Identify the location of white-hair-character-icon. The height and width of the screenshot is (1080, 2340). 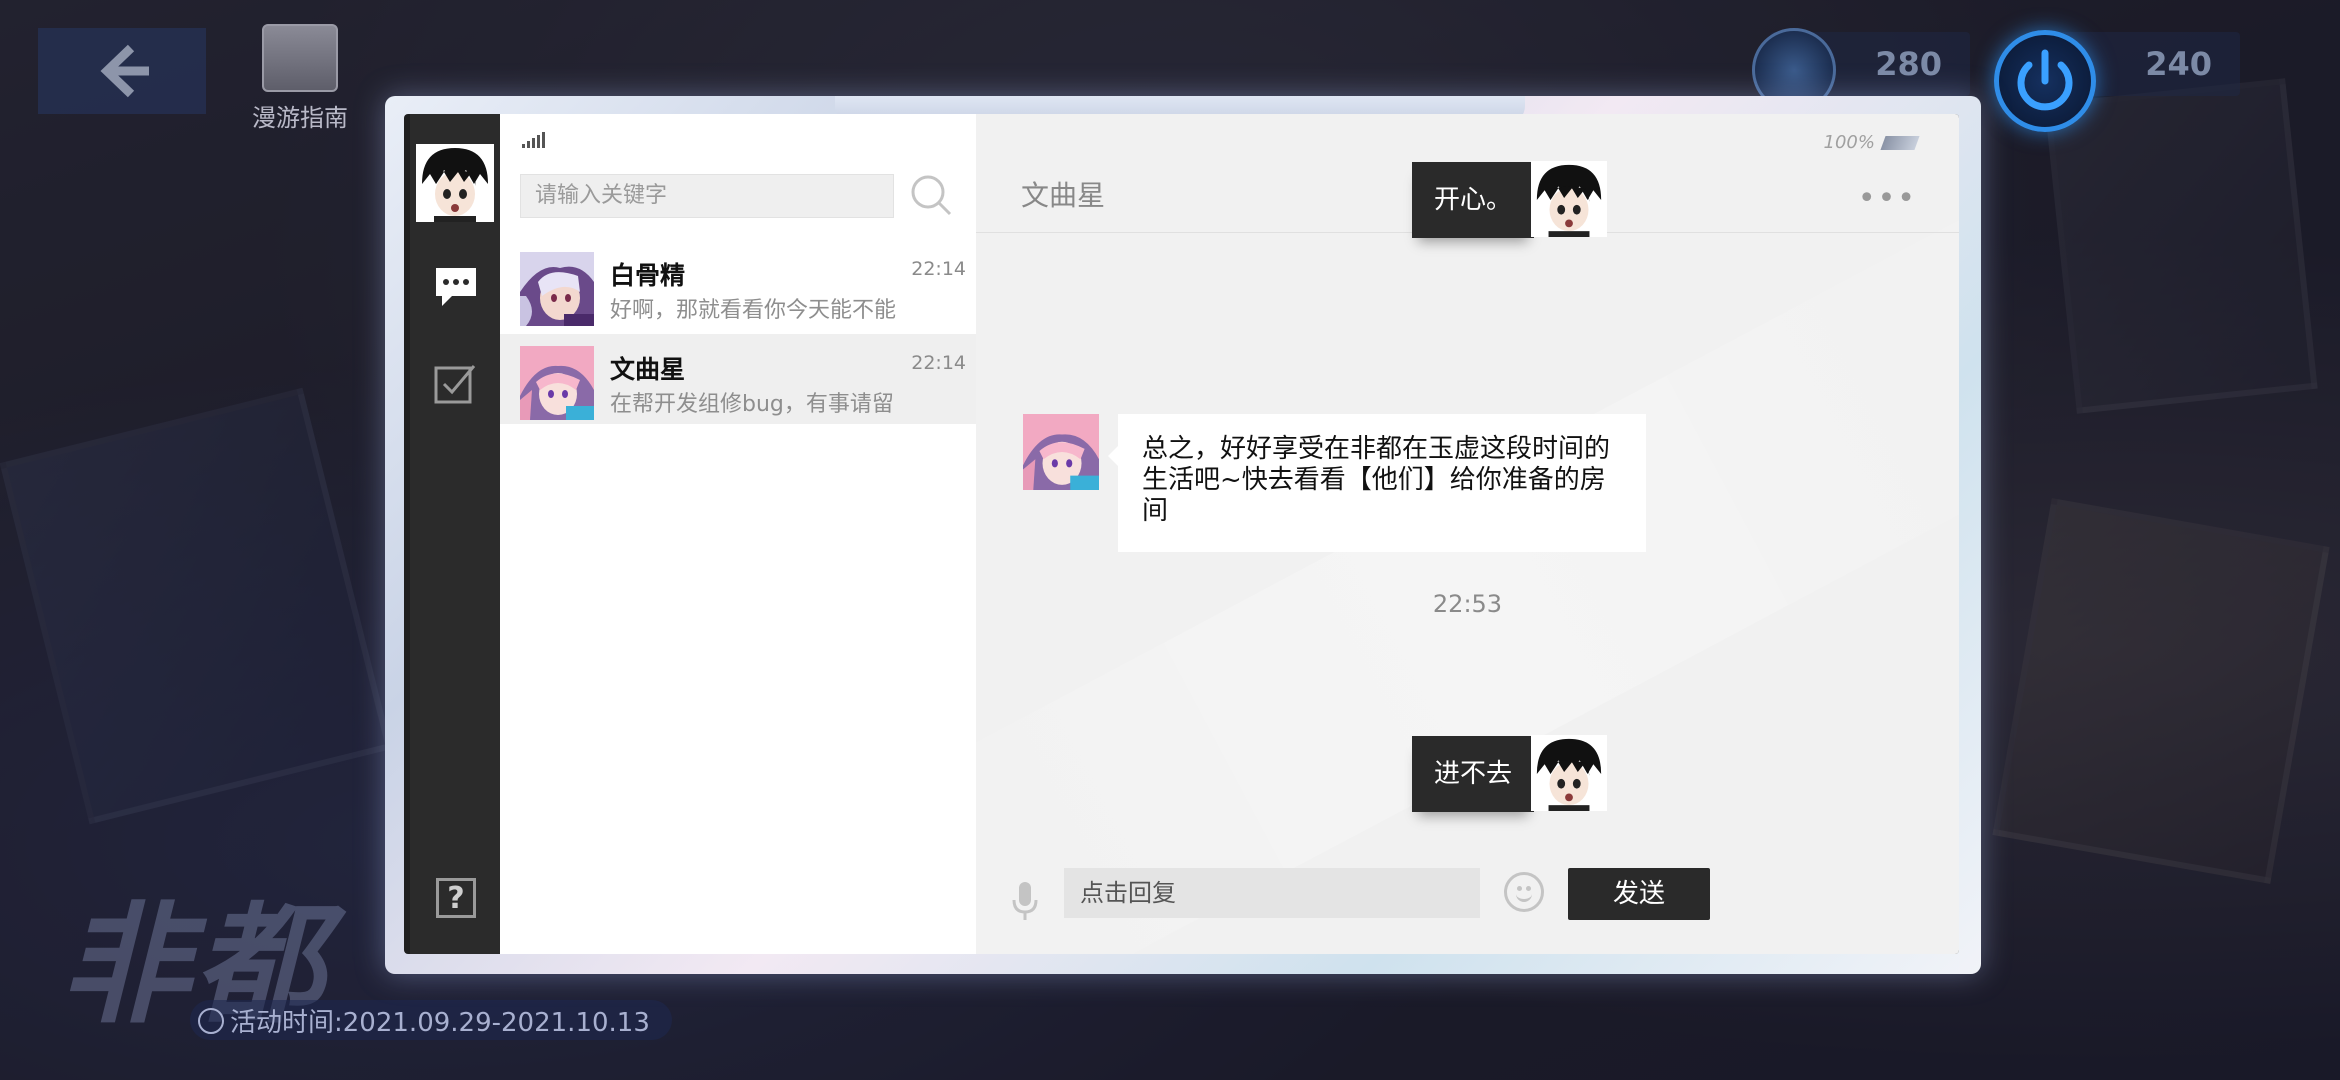
(557, 289).